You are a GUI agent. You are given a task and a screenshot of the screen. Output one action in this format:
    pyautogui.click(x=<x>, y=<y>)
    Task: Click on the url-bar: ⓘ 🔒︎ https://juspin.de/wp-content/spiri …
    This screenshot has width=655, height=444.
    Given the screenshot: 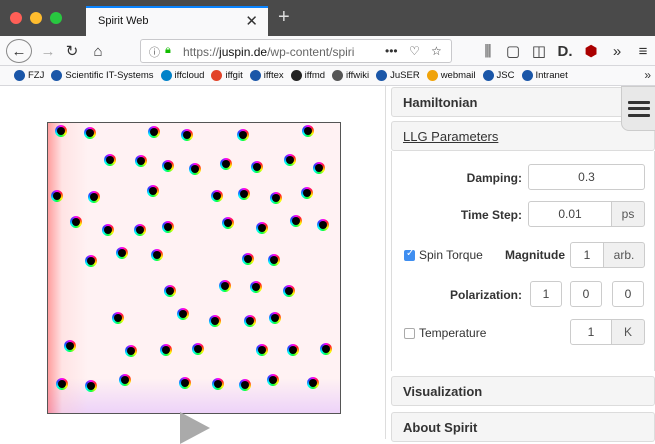 What is the action you would take?
    pyautogui.click(x=296, y=51)
    